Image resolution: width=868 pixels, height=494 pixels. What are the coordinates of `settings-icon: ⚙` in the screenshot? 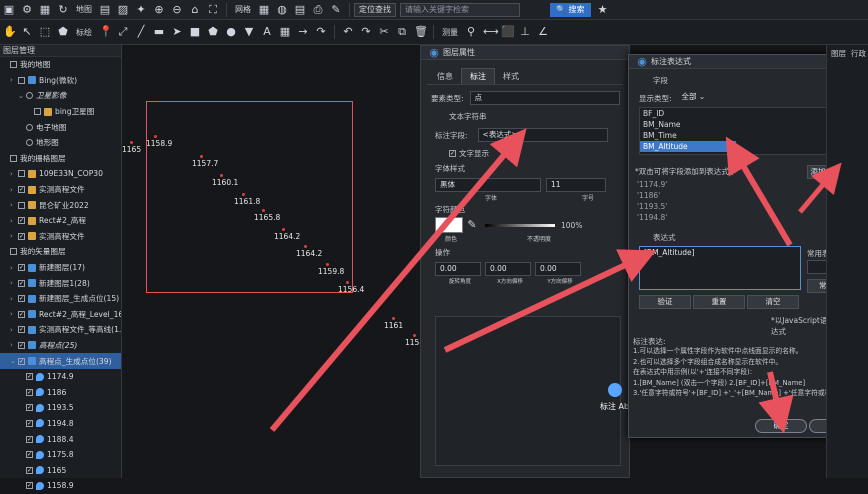 It's located at (27, 9).